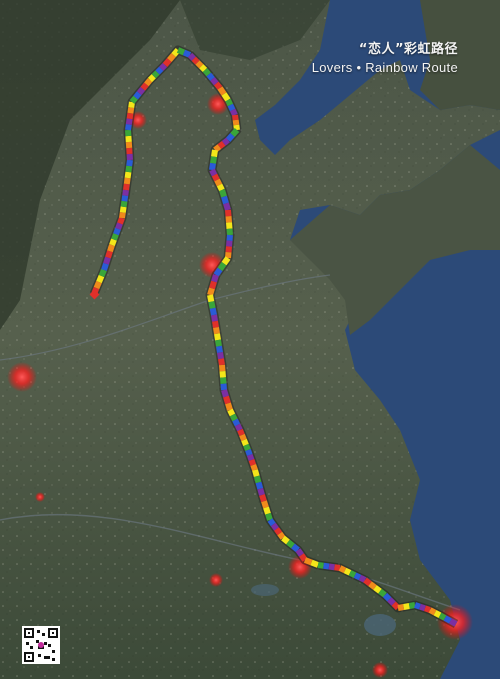  Describe the element at coordinates (41, 645) in the screenshot. I see `qr-code` at that location.